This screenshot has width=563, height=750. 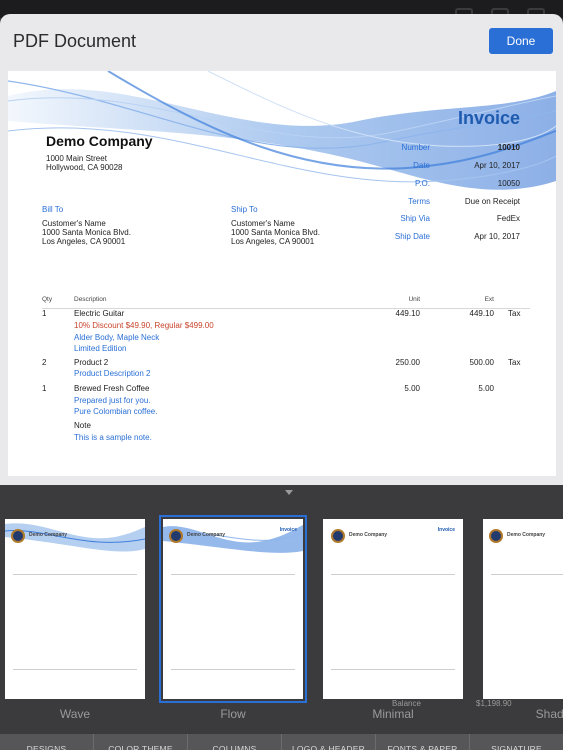 I want to click on item-detail: Limited Edition, so click(x=100, y=348).